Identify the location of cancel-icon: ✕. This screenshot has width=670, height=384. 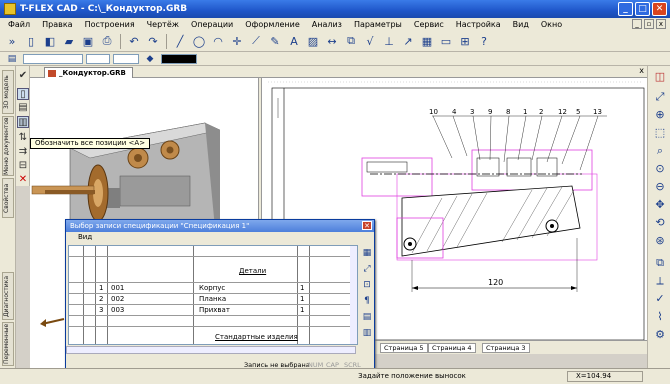
(23, 180).